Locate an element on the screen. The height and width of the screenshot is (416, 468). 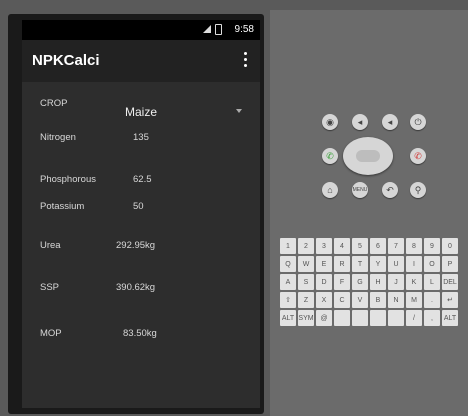
potassium-label: Potassium is located at coordinates (62, 206).